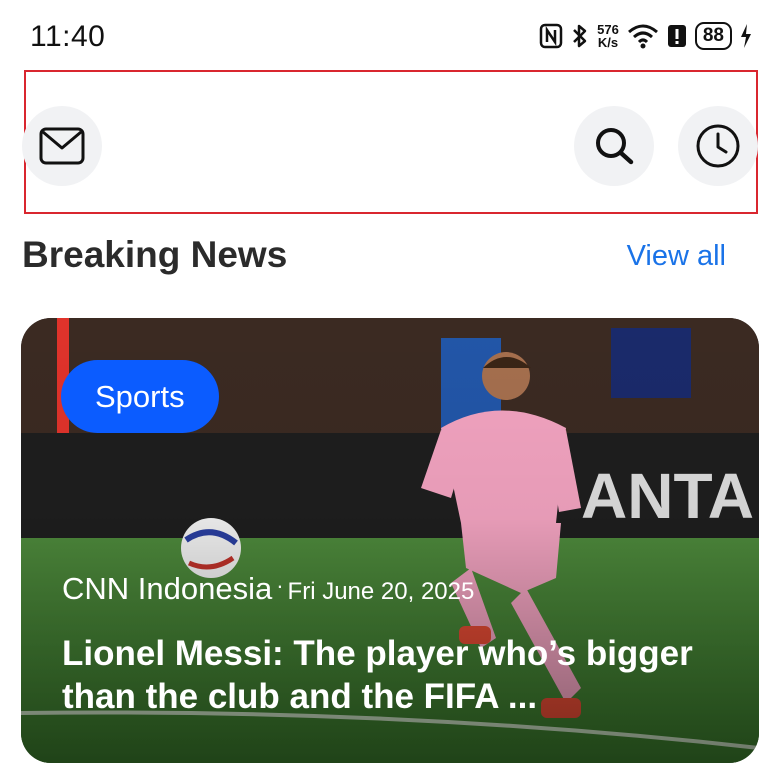  What do you see at coordinates (580, 36) in the screenshot?
I see `bluetooth-icon` at bounding box center [580, 36].